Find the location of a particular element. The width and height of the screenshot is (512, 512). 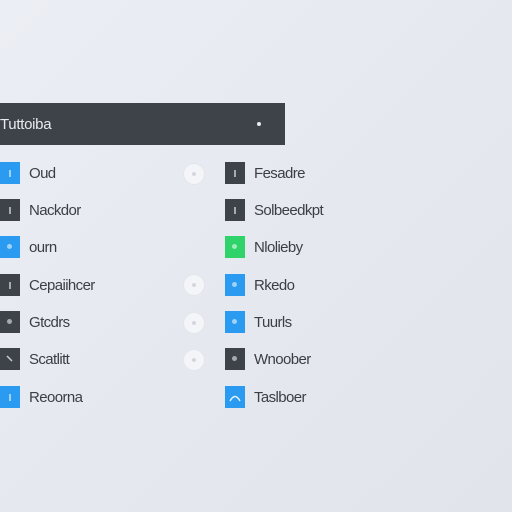

right-item-2-icon is located at coordinates (235, 247).